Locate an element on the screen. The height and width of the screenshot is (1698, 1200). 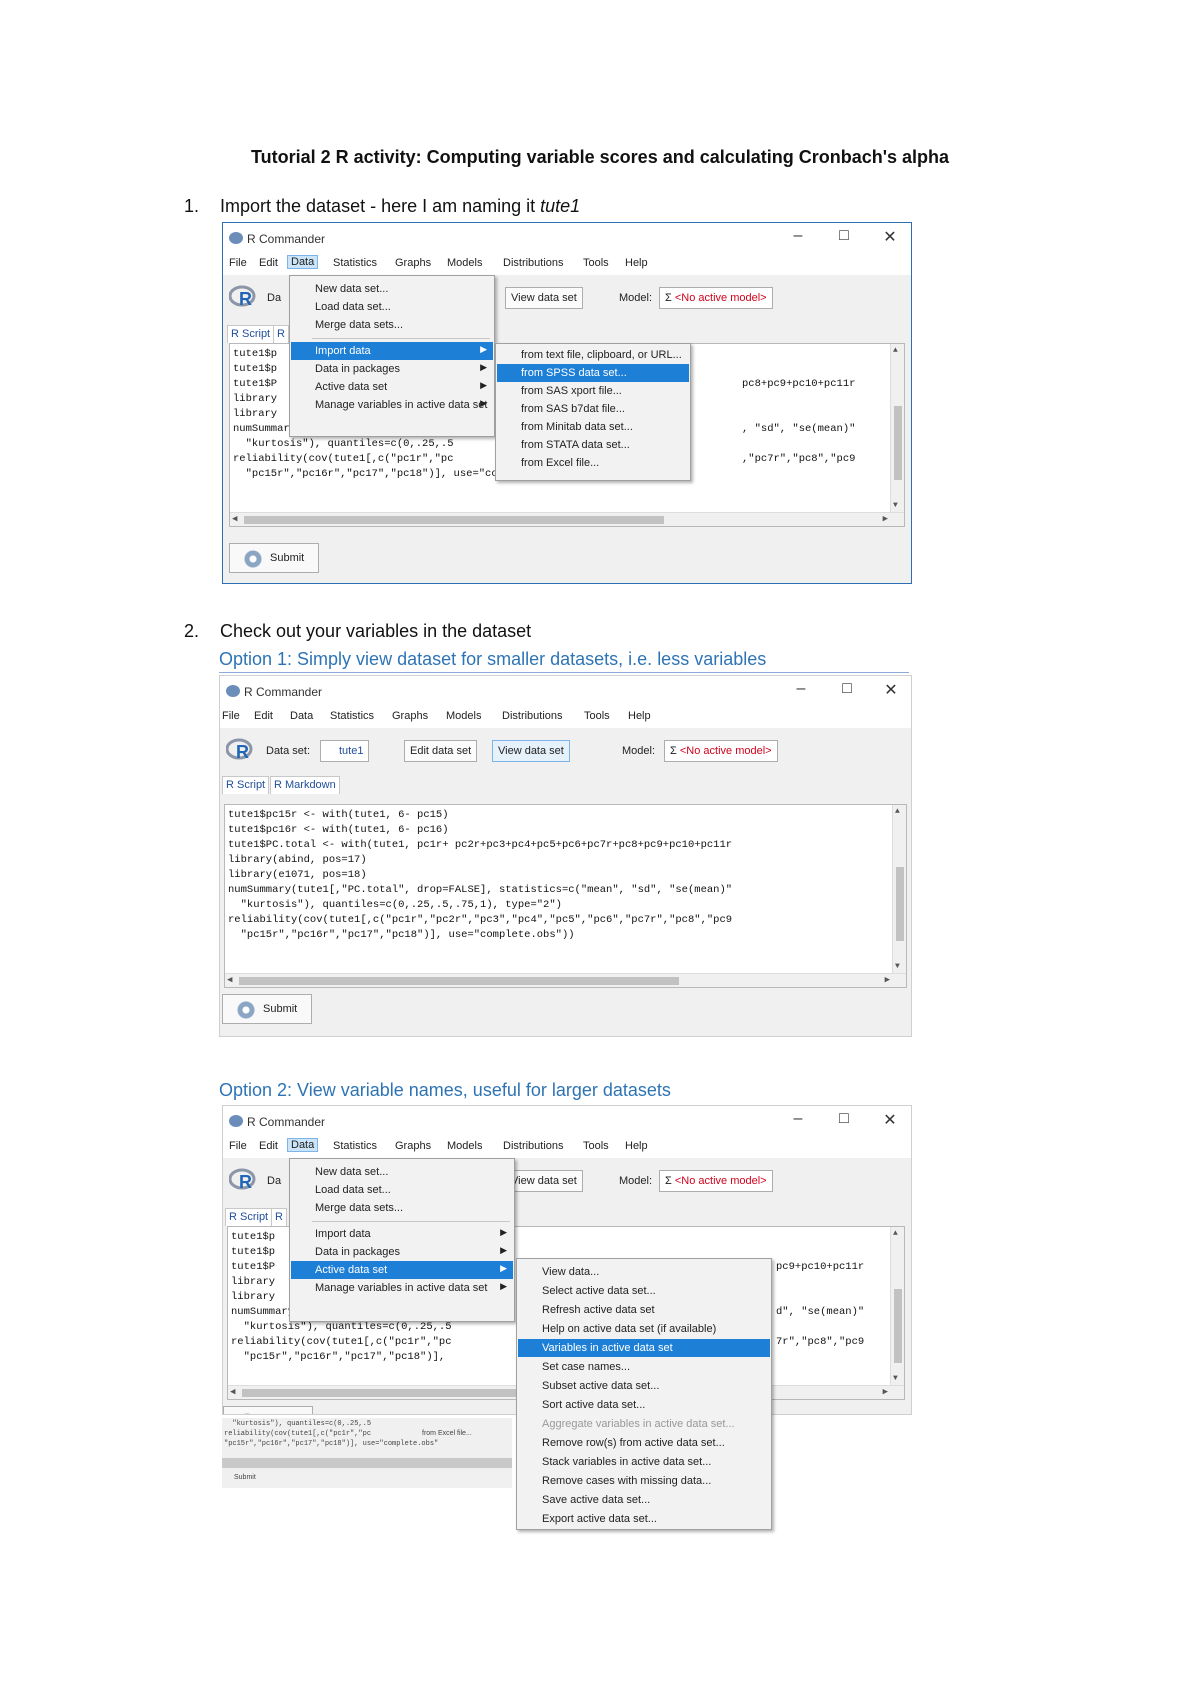
menu-item-variables-in-active-dataset: Variables in active data set is located at coordinates (644, 1348).